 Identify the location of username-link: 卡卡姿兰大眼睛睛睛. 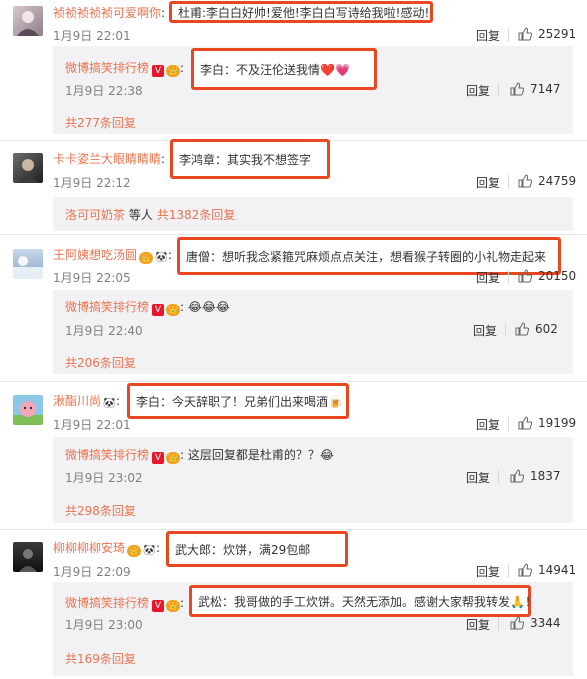
(107, 159).